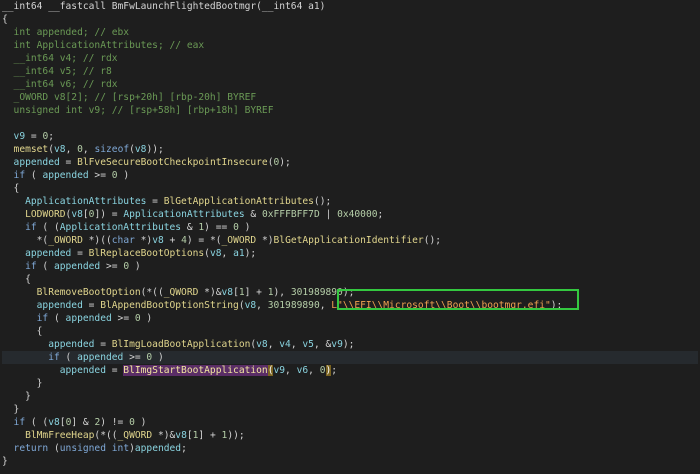 Image resolution: width=700 pixels, height=474 pixels. I want to click on code-token: 0xFFFBFF7D, so click(290, 214).